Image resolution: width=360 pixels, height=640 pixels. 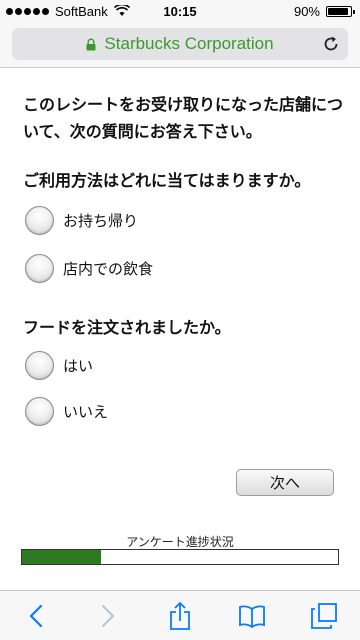 I want to click on reload-icon, so click(x=331, y=44).